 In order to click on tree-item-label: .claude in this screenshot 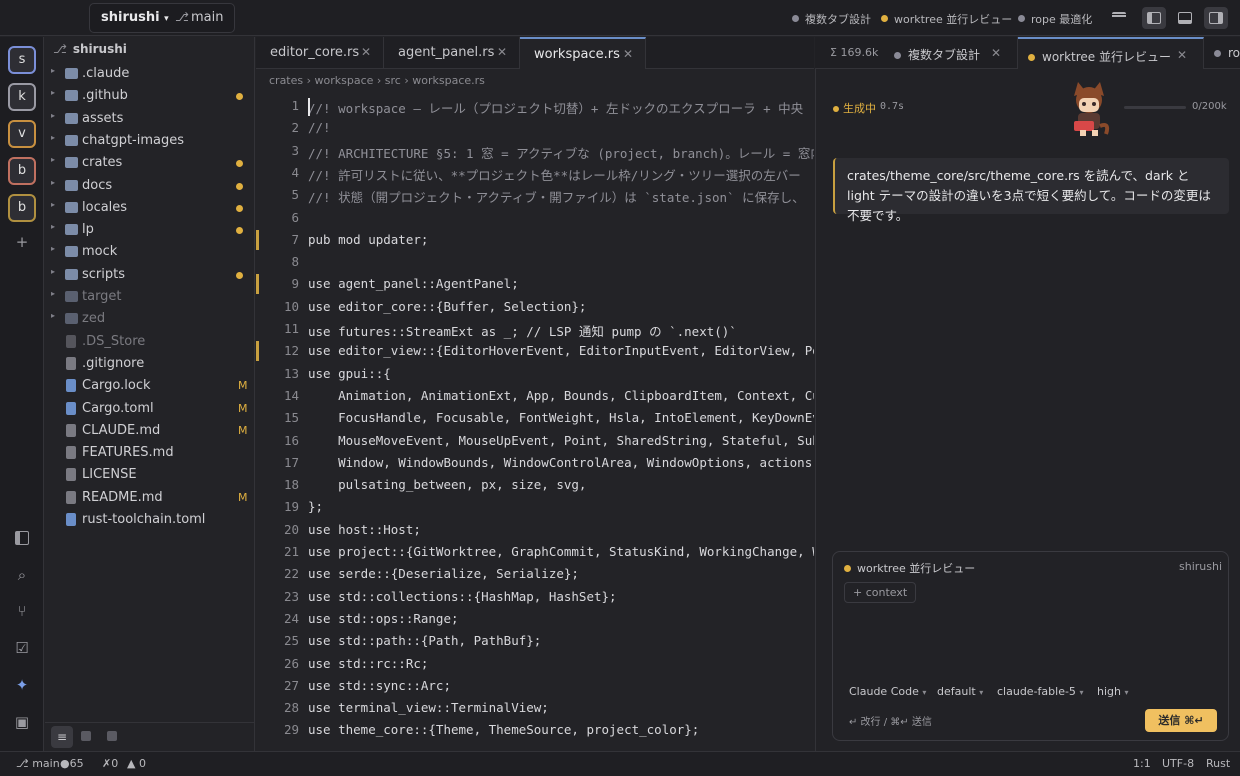, I will do `click(106, 73)`.